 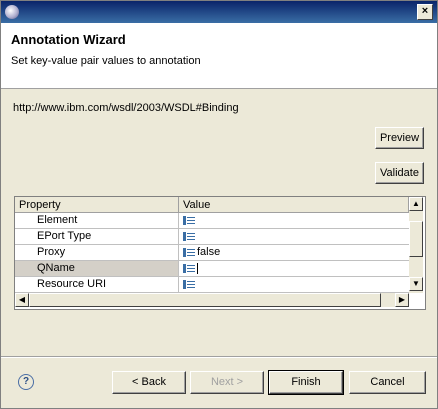 What do you see at coordinates (197, 268) in the screenshot?
I see `text-cursor` at bounding box center [197, 268].